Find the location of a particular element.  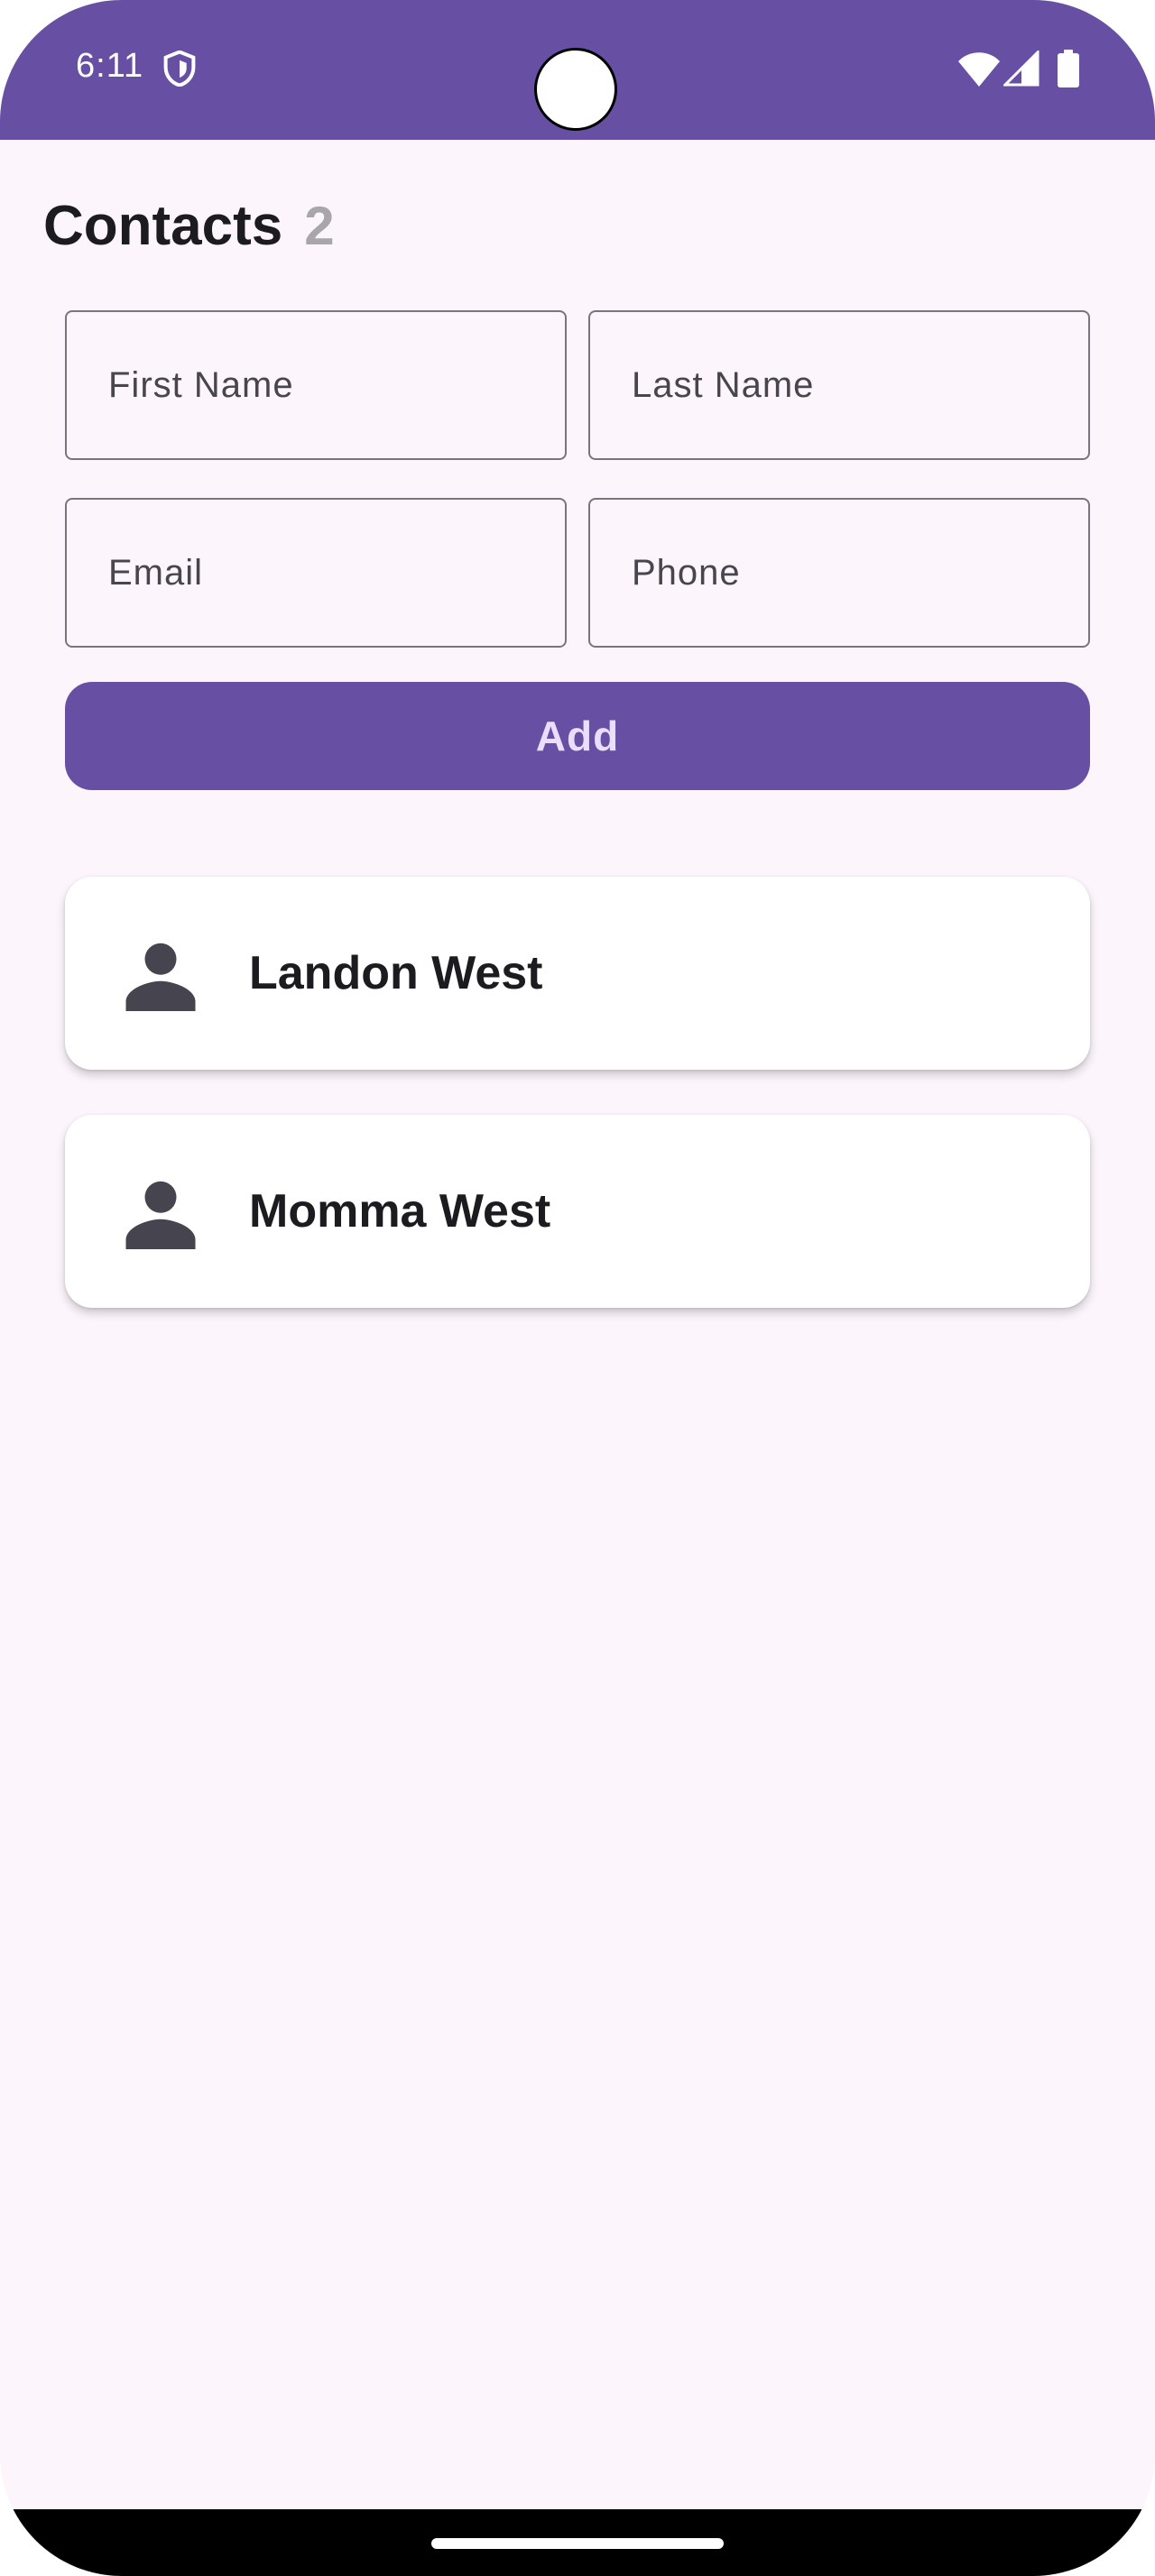

add-button: Add is located at coordinates (577, 736).